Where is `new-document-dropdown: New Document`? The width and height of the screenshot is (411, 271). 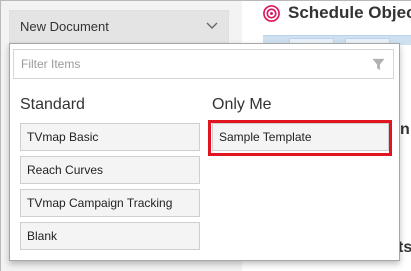 new-document-dropdown: New Document is located at coordinates (119, 26).